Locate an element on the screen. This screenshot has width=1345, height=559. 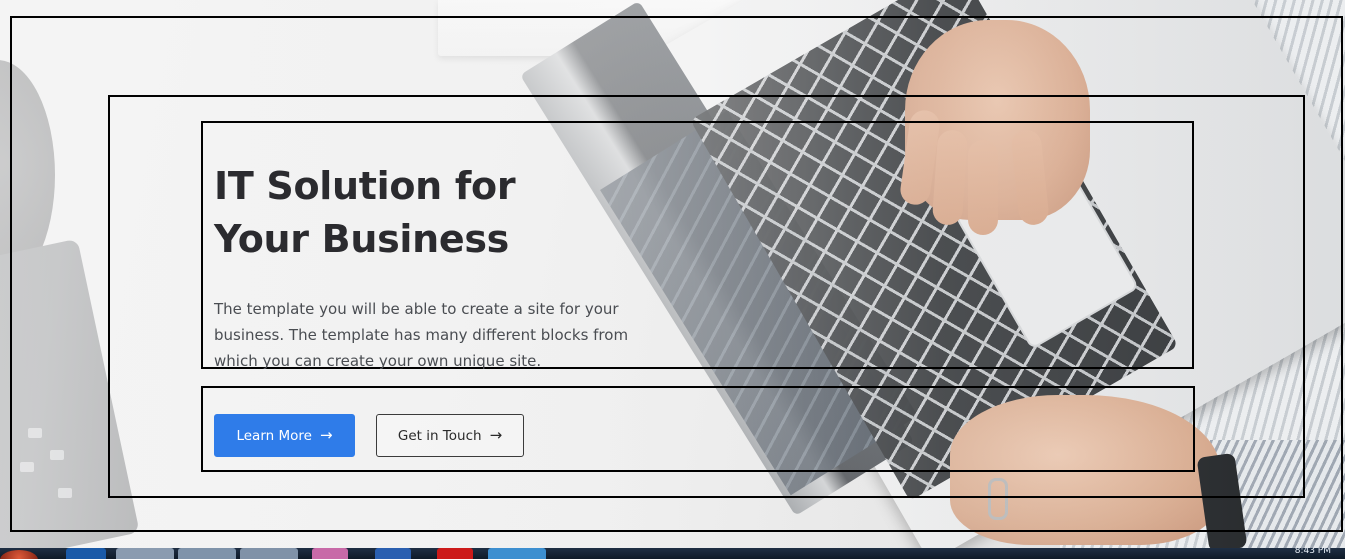
opera-icon is located at coordinates (455, 553).